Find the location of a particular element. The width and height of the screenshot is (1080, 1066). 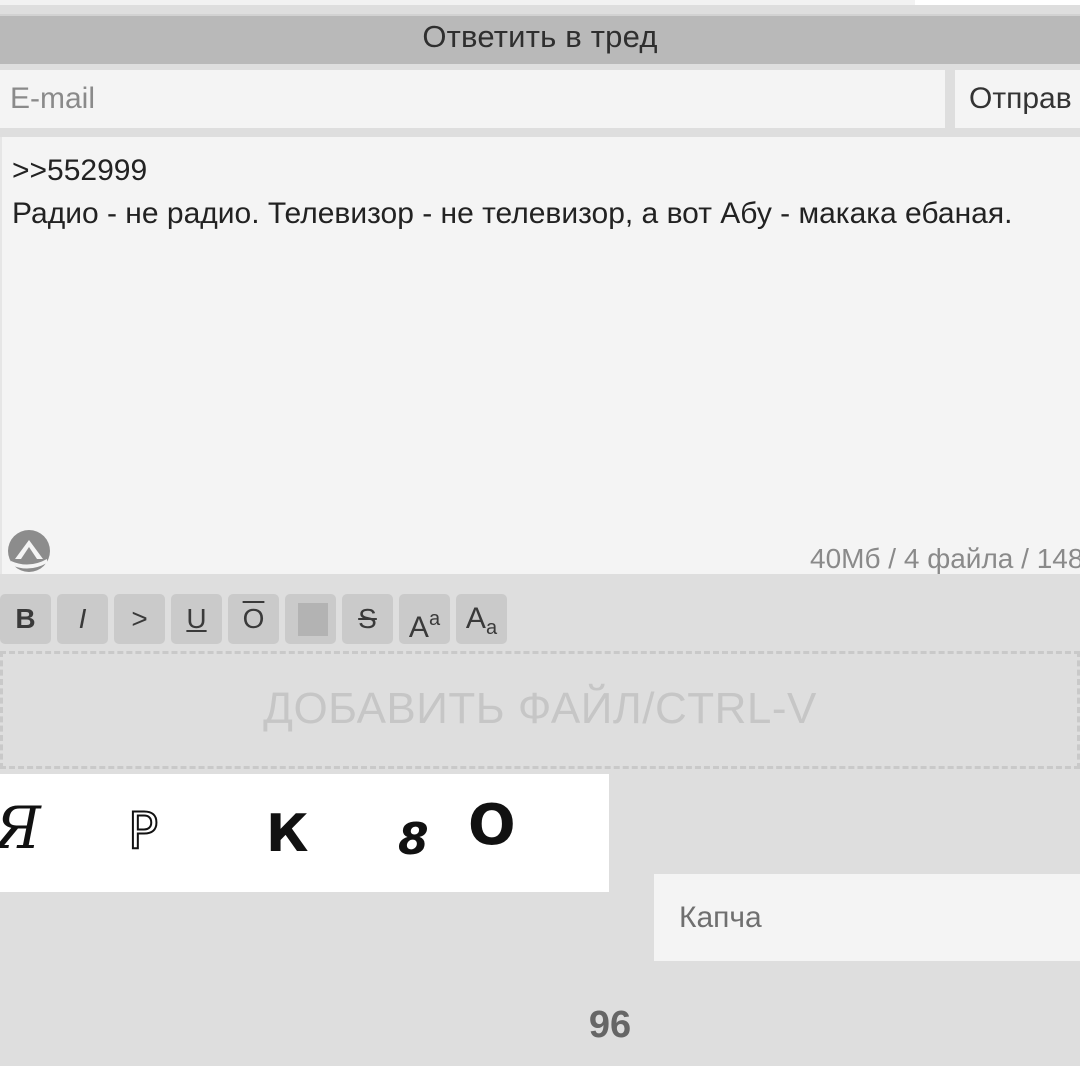

captcha-glyph-4: 8 is located at coordinates (413, 839).